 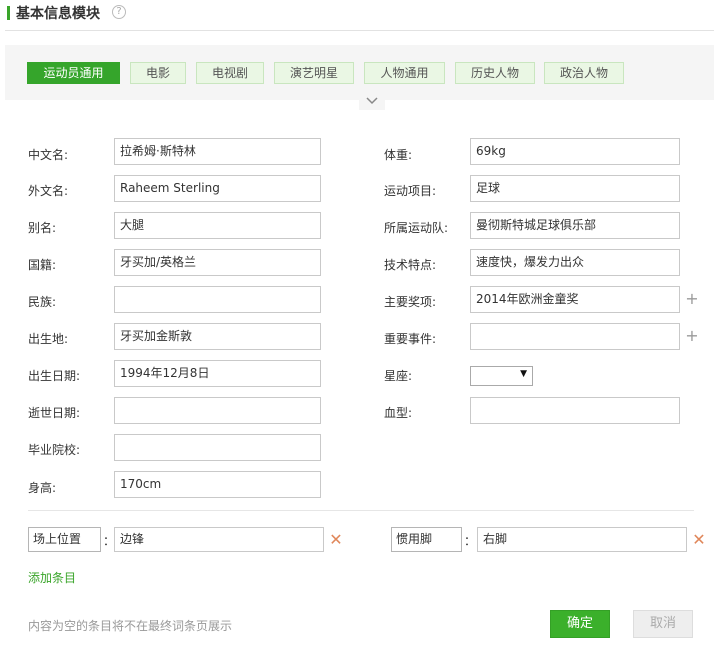 I want to click on chevron-down-icon, so click(x=372, y=103).